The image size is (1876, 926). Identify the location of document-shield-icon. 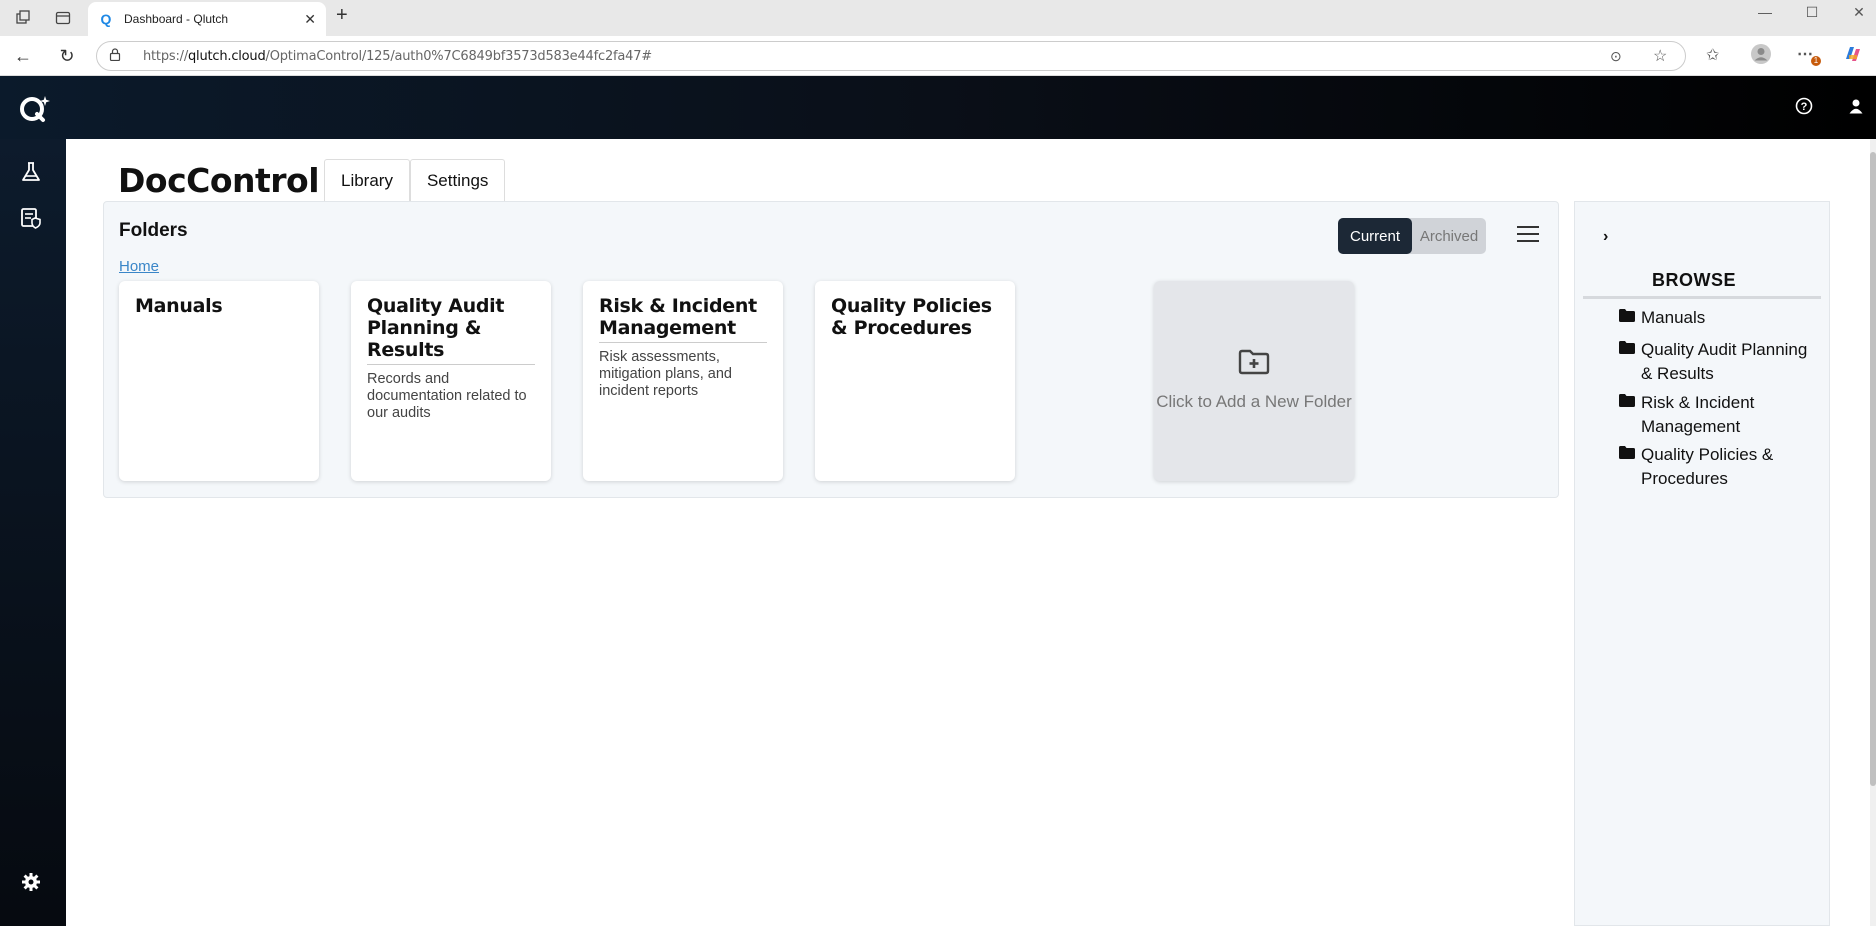
(31, 218).